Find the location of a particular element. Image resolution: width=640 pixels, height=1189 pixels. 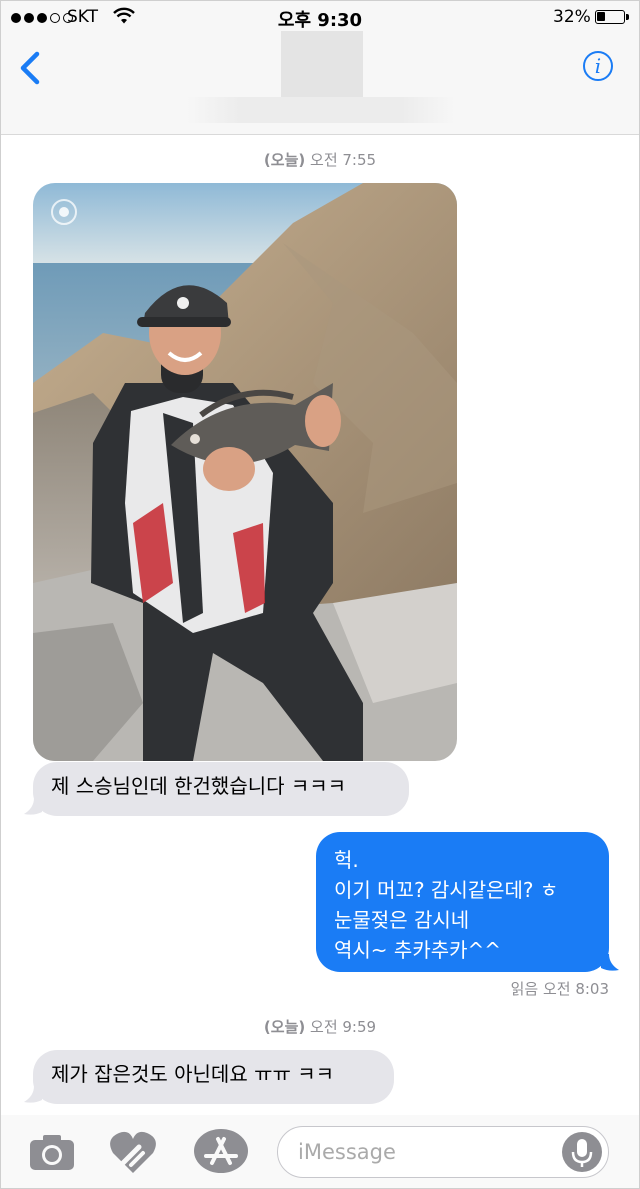

imessage-input: iMessage is located at coordinates (443, 1152).